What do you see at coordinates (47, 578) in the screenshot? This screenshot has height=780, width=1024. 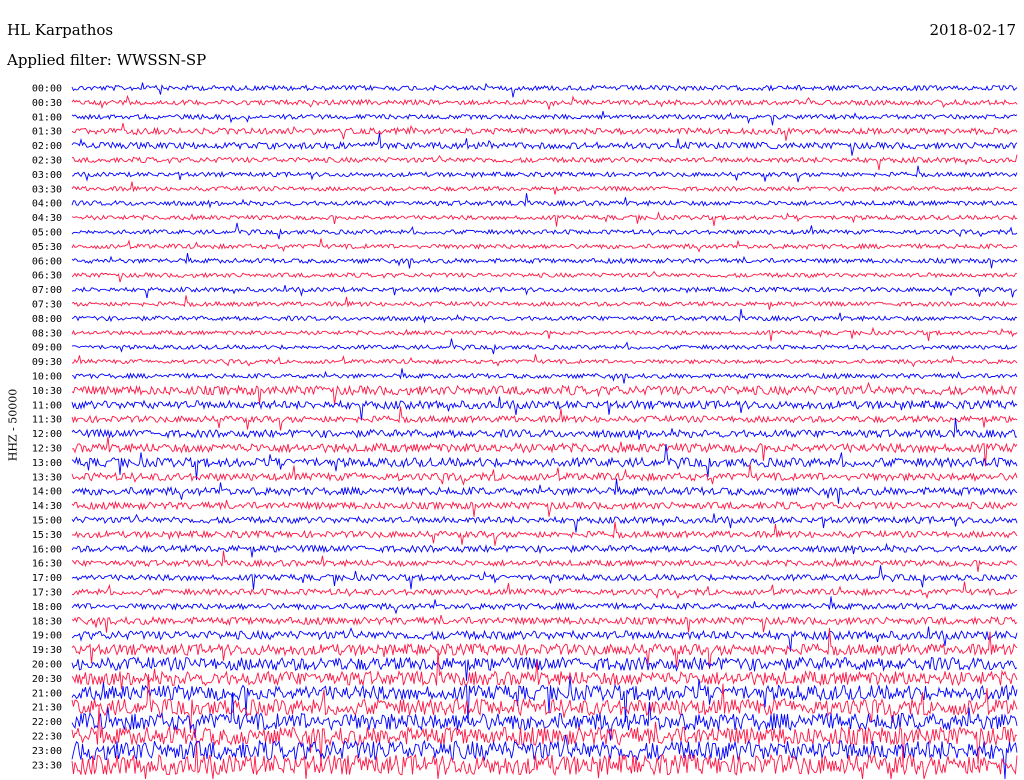 I see `row-label: 17:00` at bounding box center [47, 578].